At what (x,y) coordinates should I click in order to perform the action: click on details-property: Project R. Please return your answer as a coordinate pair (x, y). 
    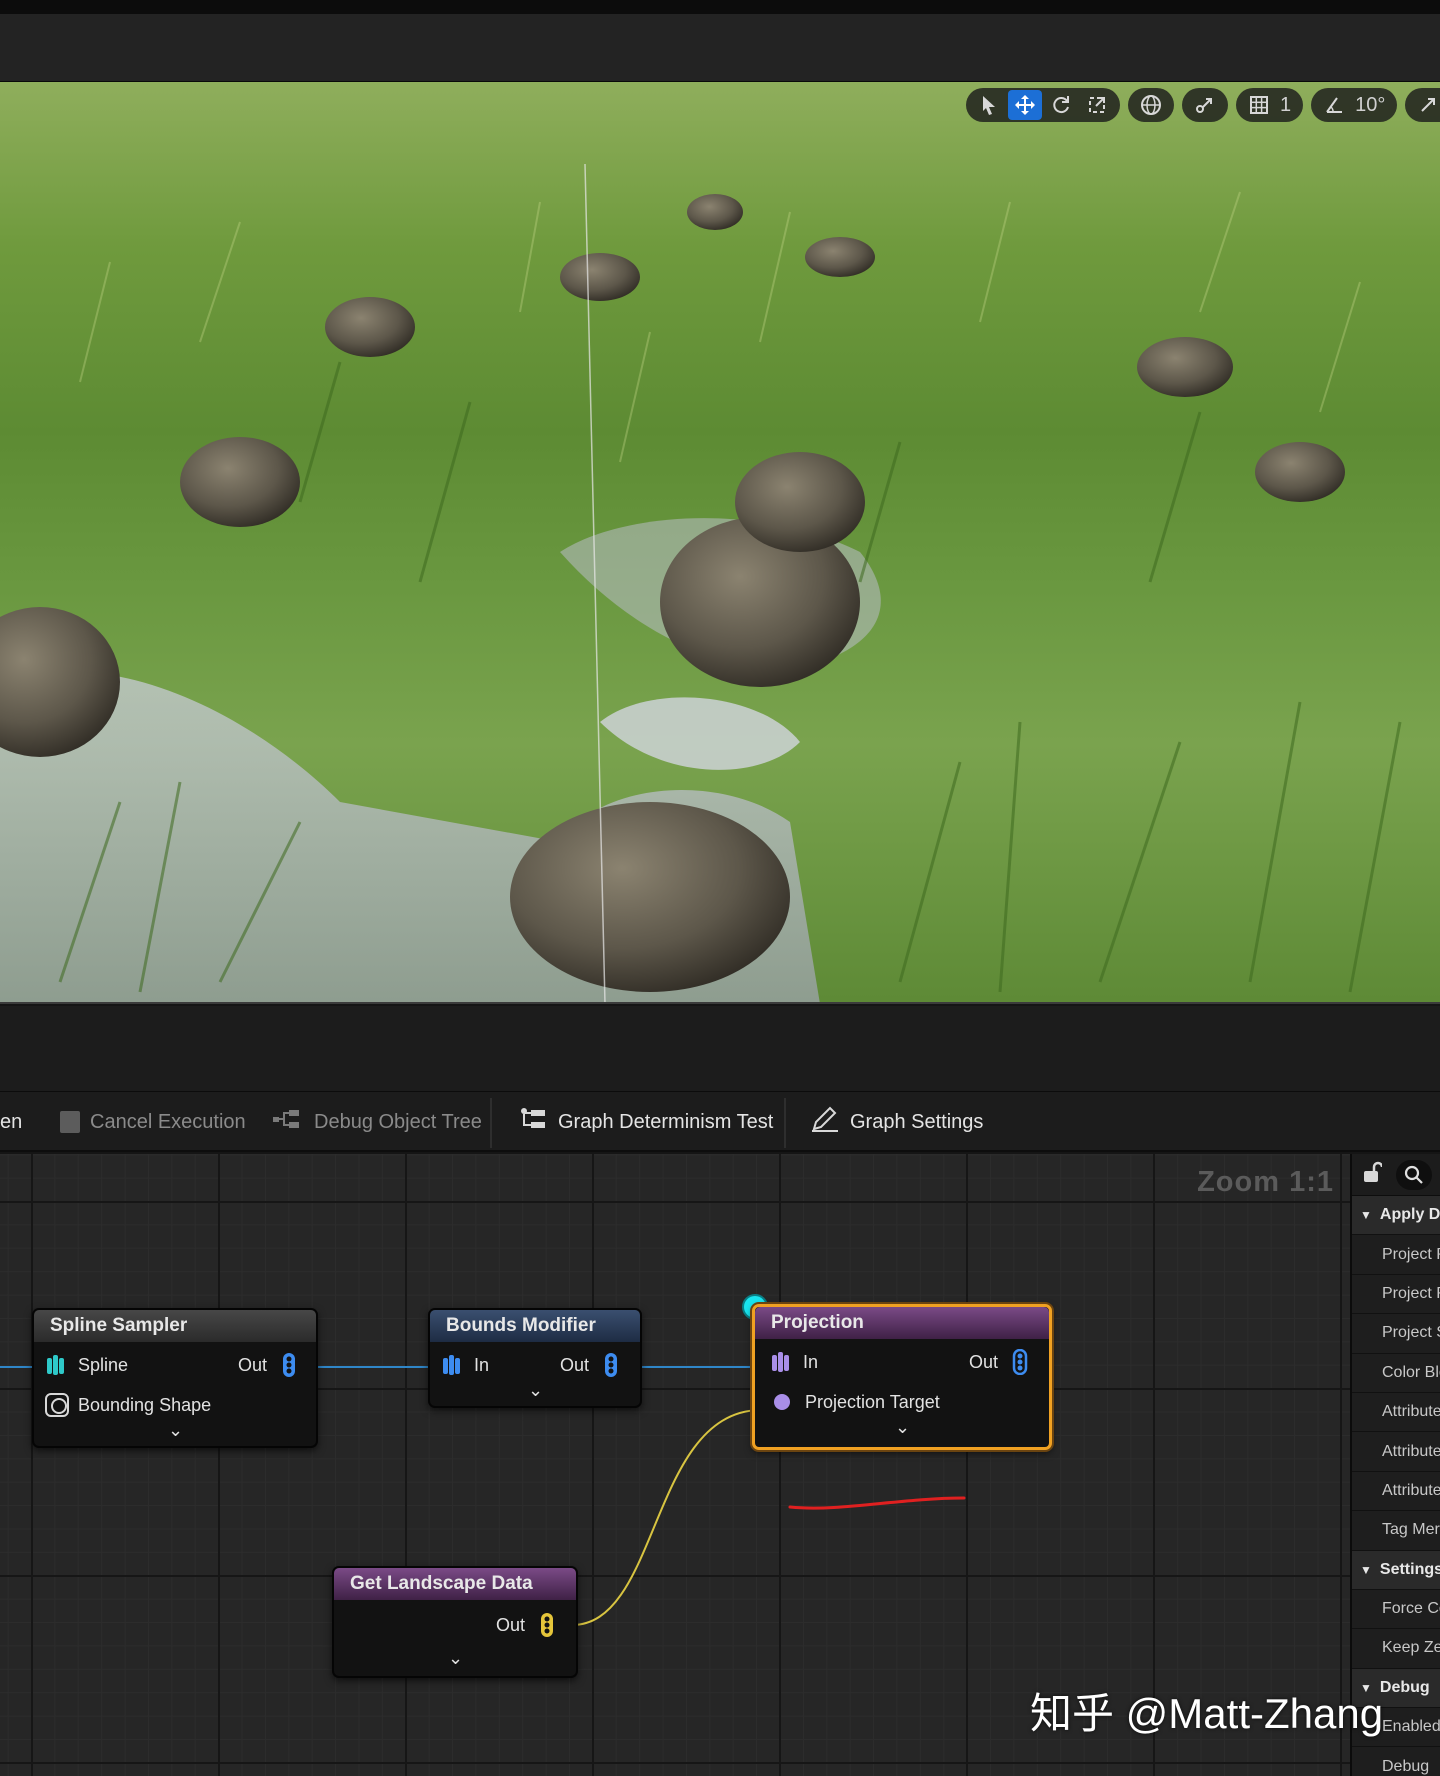
    Looking at the image, I should click on (1396, 1294).